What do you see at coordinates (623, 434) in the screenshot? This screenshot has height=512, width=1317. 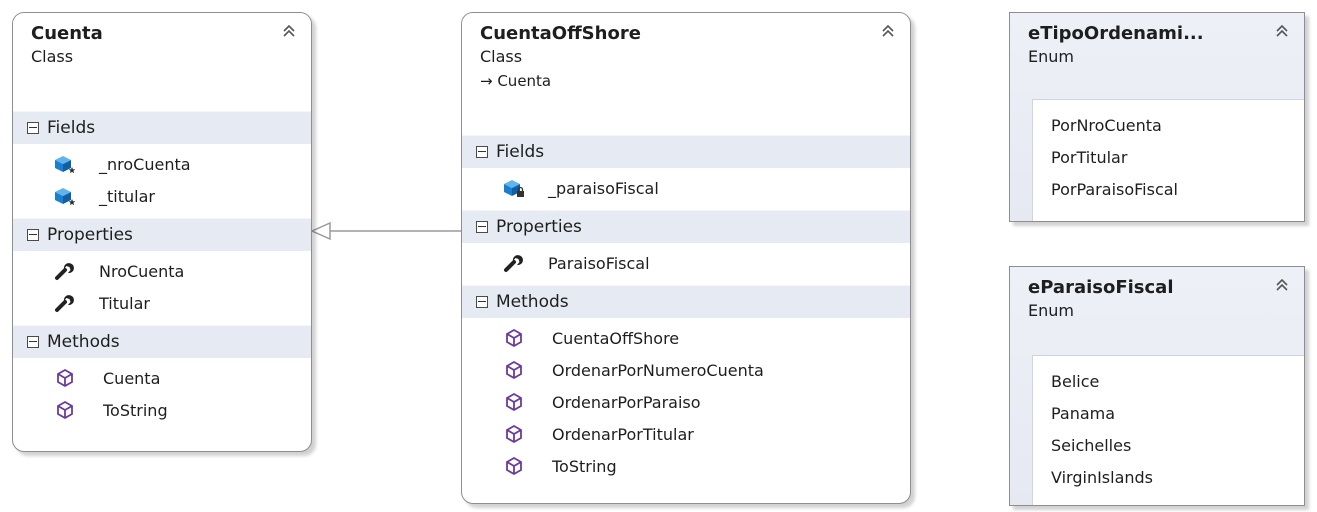 I see `member-label: OrdenarPorTitular` at bounding box center [623, 434].